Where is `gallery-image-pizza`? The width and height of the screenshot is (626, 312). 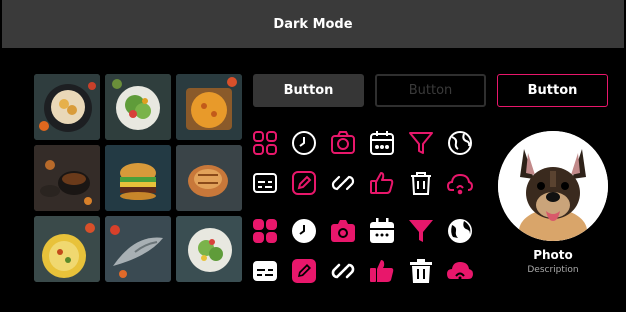
gallery-image-pizza is located at coordinates (209, 107).